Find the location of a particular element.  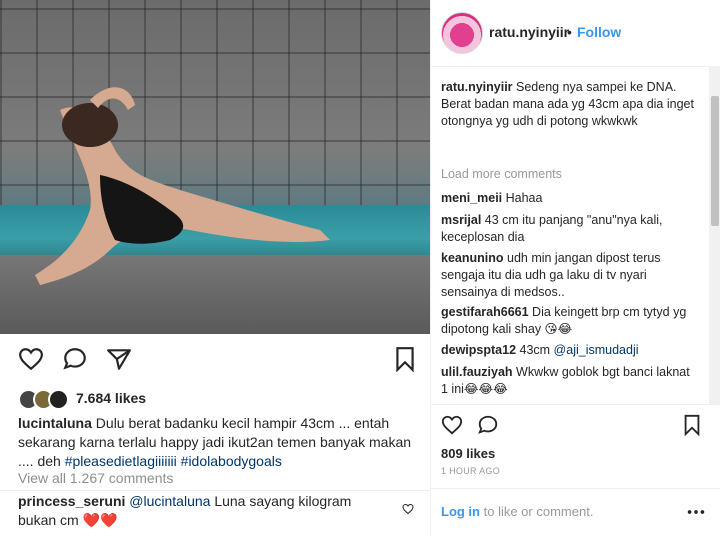

login-link: Log in is located at coordinates (460, 511).